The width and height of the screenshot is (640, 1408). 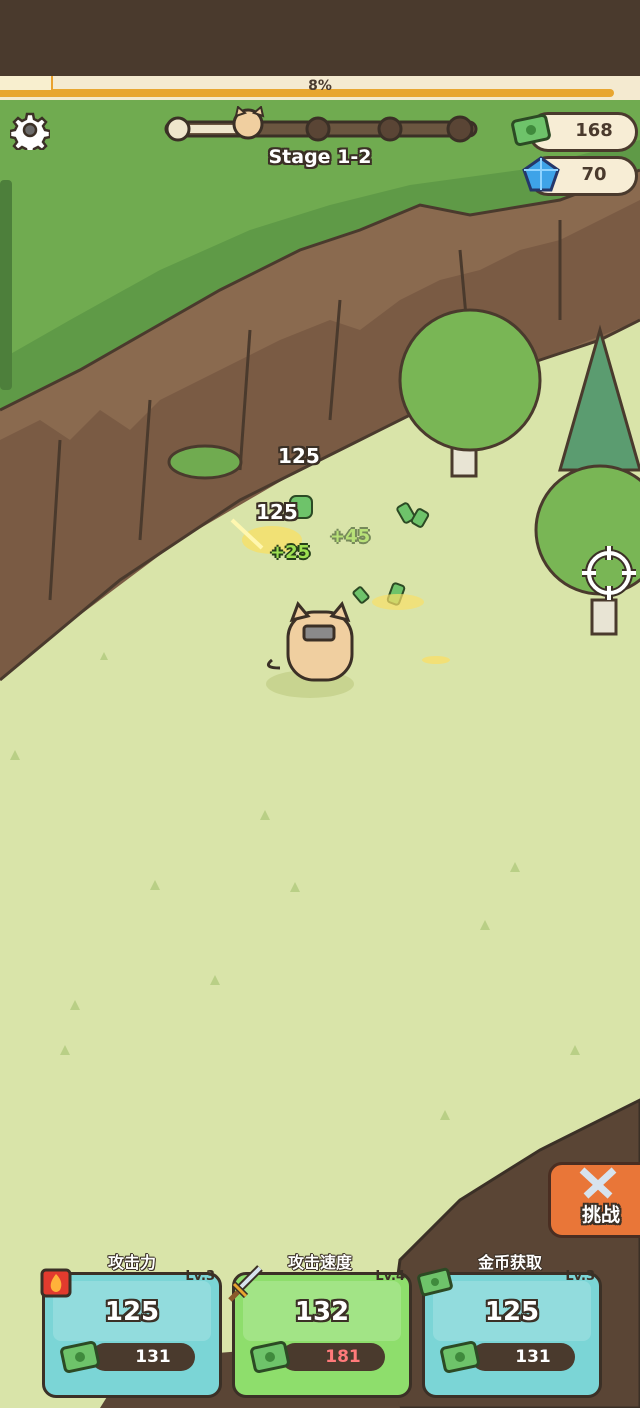 I want to click on gem-icon, so click(x=541, y=174).